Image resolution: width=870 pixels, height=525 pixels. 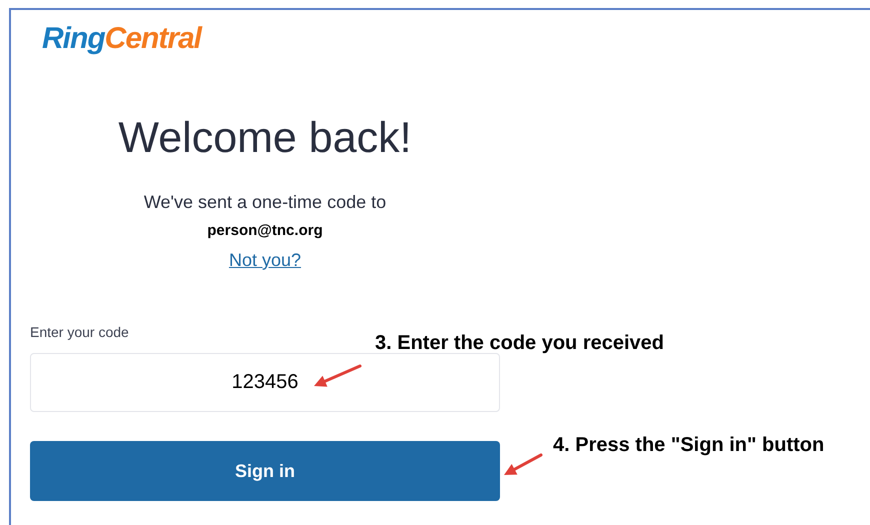 What do you see at coordinates (265, 382) in the screenshot?
I see `code-field: 123456` at bounding box center [265, 382].